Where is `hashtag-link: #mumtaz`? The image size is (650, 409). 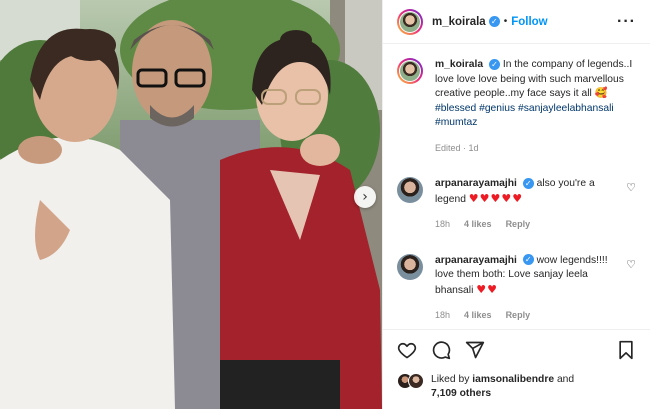 hashtag-link: #mumtaz is located at coordinates (456, 122).